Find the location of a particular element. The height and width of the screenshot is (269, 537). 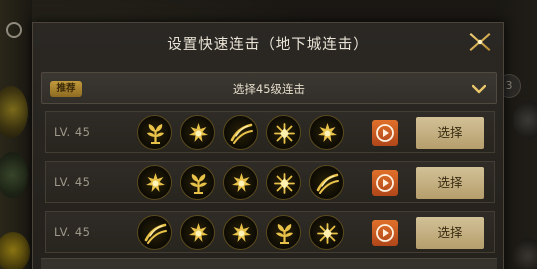

close-button is located at coordinates (480, 42).